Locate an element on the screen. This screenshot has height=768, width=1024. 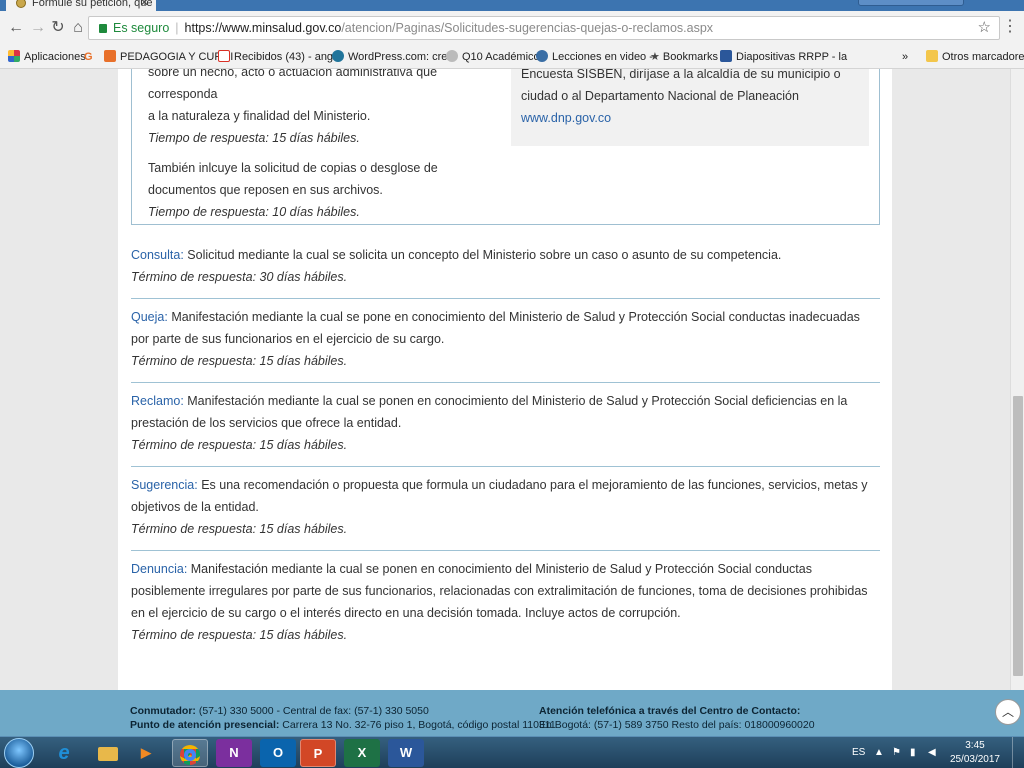
show-desktop-button is located at coordinates (1018, 752).